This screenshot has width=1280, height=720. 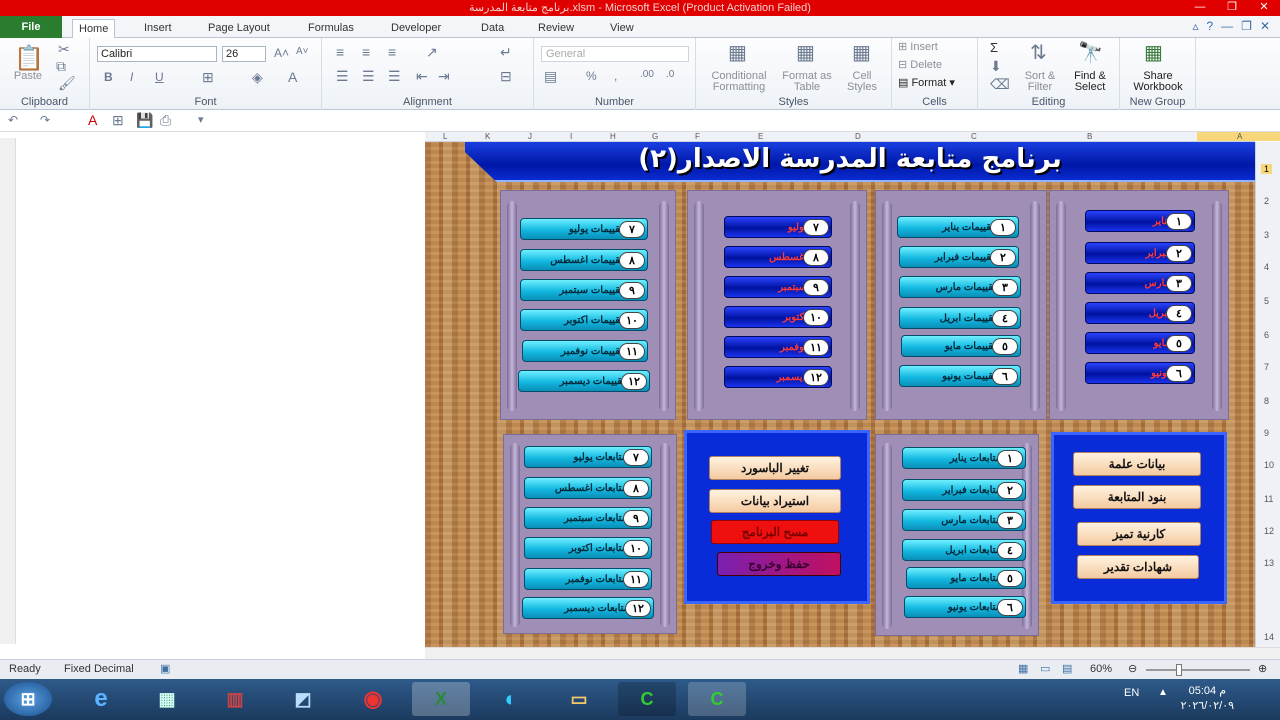 What do you see at coordinates (8, 391) in the screenshot?
I see `vertical-scrollbar` at bounding box center [8, 391].